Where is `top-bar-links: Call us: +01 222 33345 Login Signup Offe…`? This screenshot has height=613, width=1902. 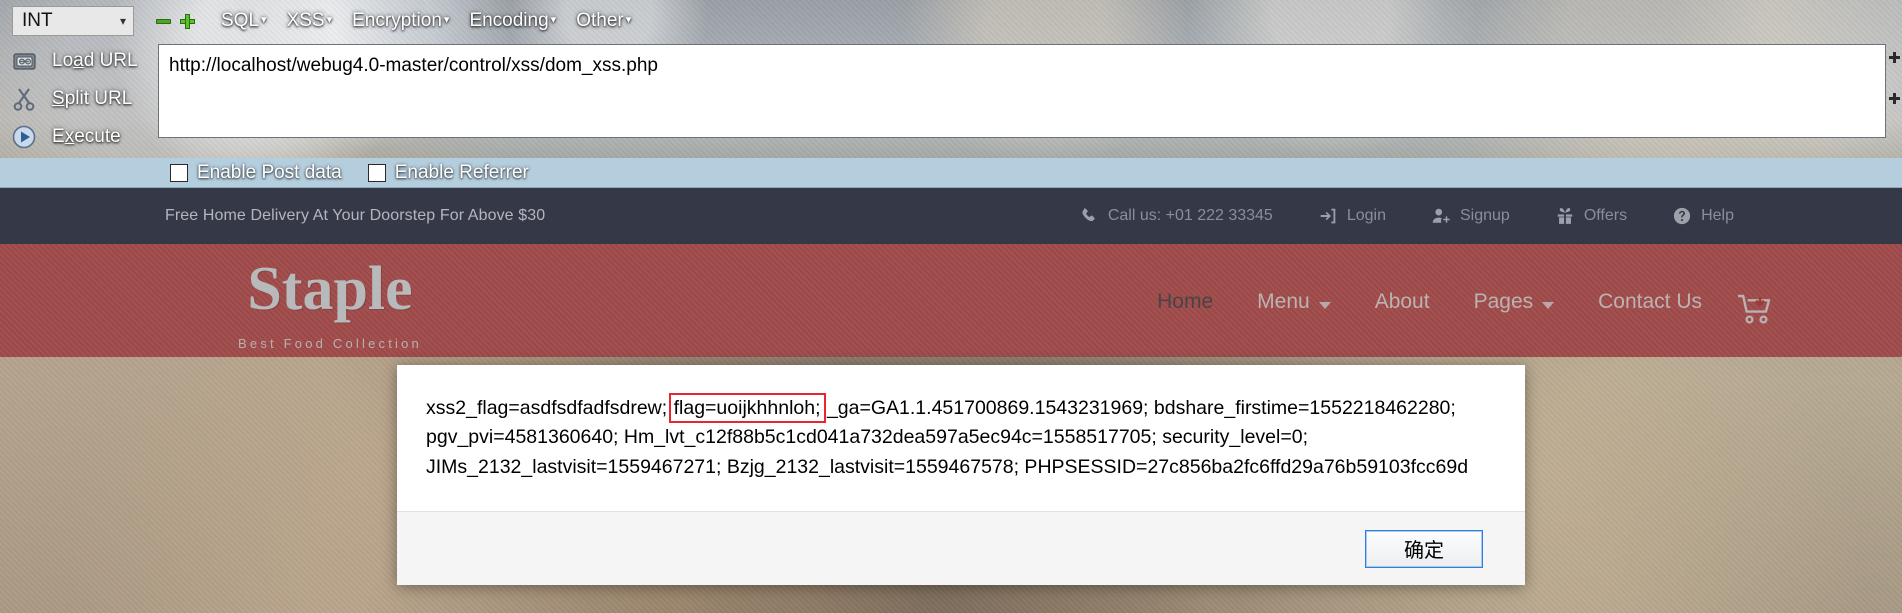
top-bar-links: Call us: +01 222 33345 Login Signup Offe… is located at coordinates (1407, 216).